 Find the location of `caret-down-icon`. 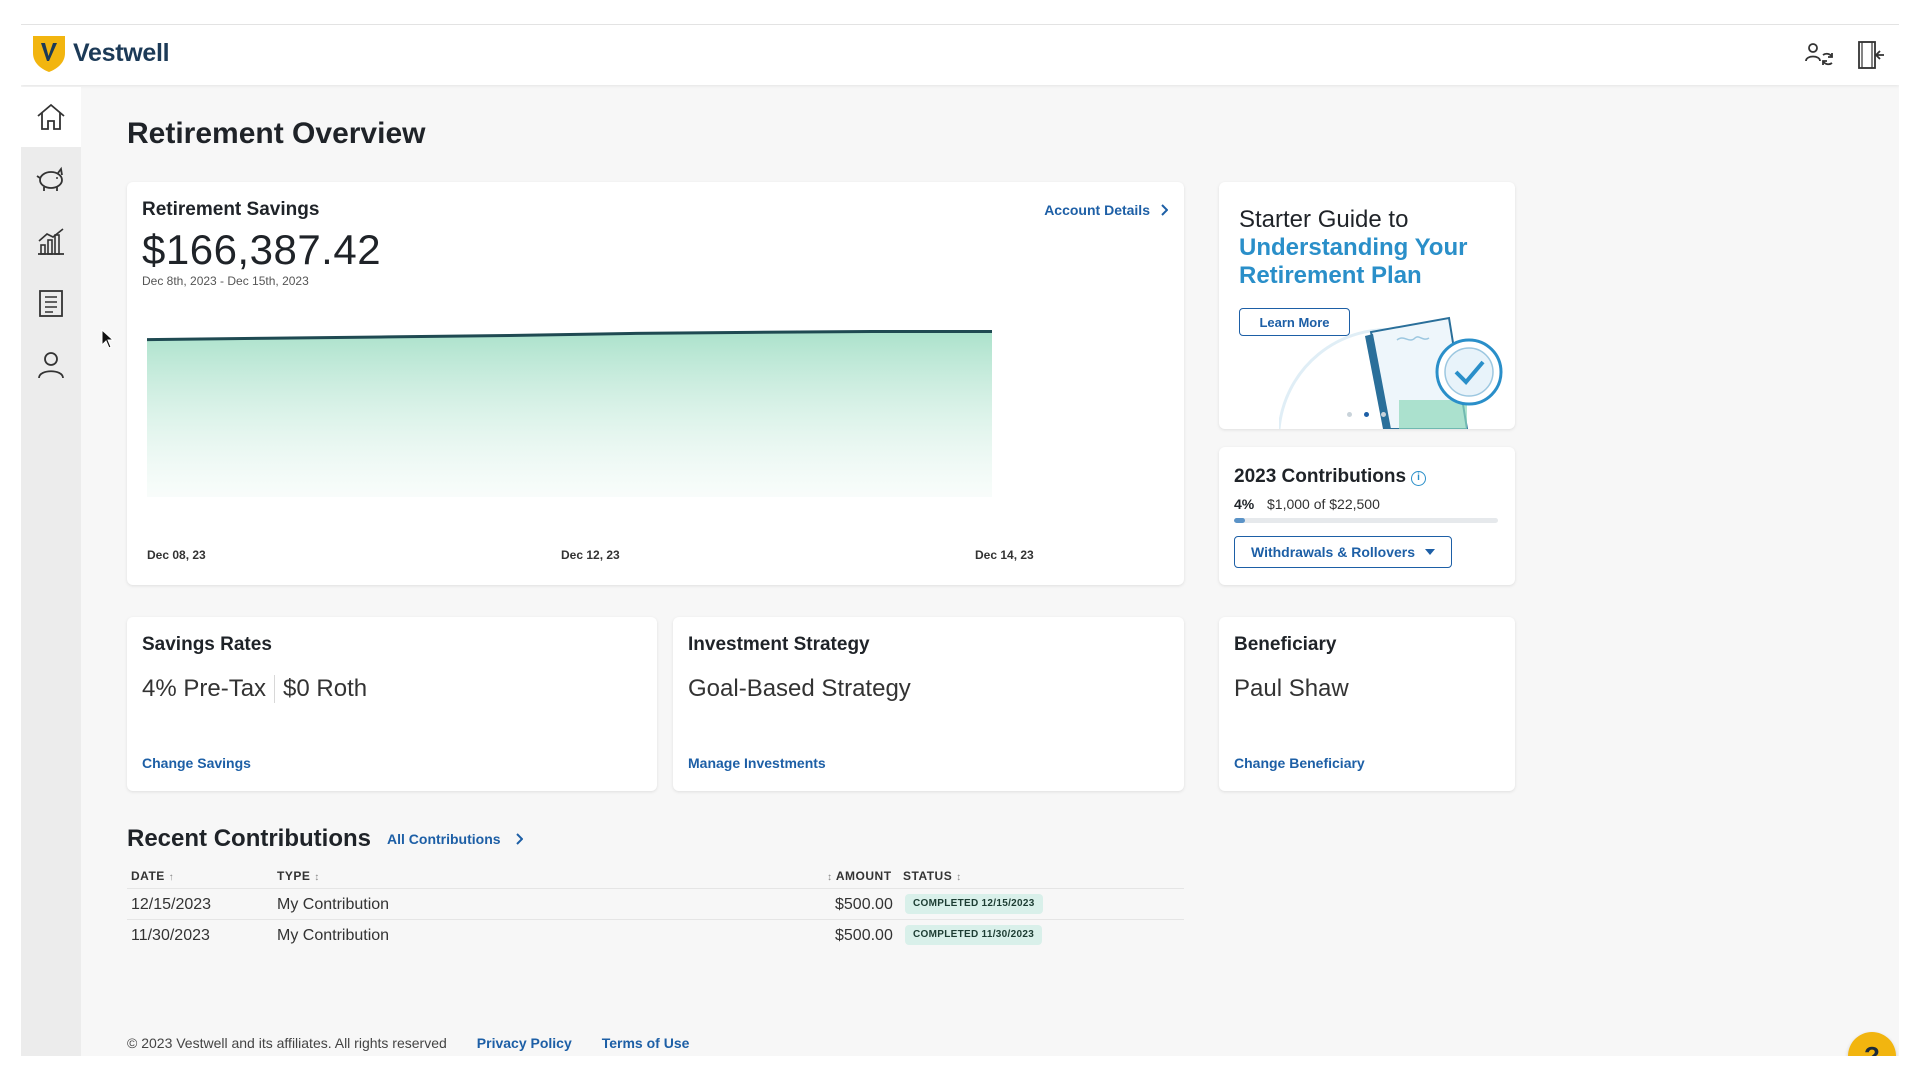

caret-down-icon is located at coordinates (1430, 552).